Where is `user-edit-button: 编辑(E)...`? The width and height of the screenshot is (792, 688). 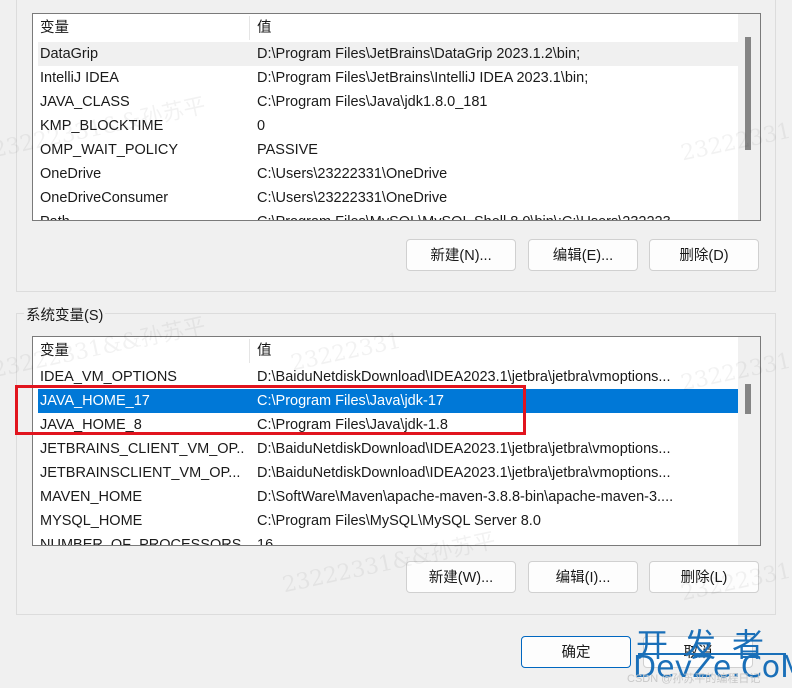 user-edit-button: 编辑(E)... is located at coordinates (583, 255).